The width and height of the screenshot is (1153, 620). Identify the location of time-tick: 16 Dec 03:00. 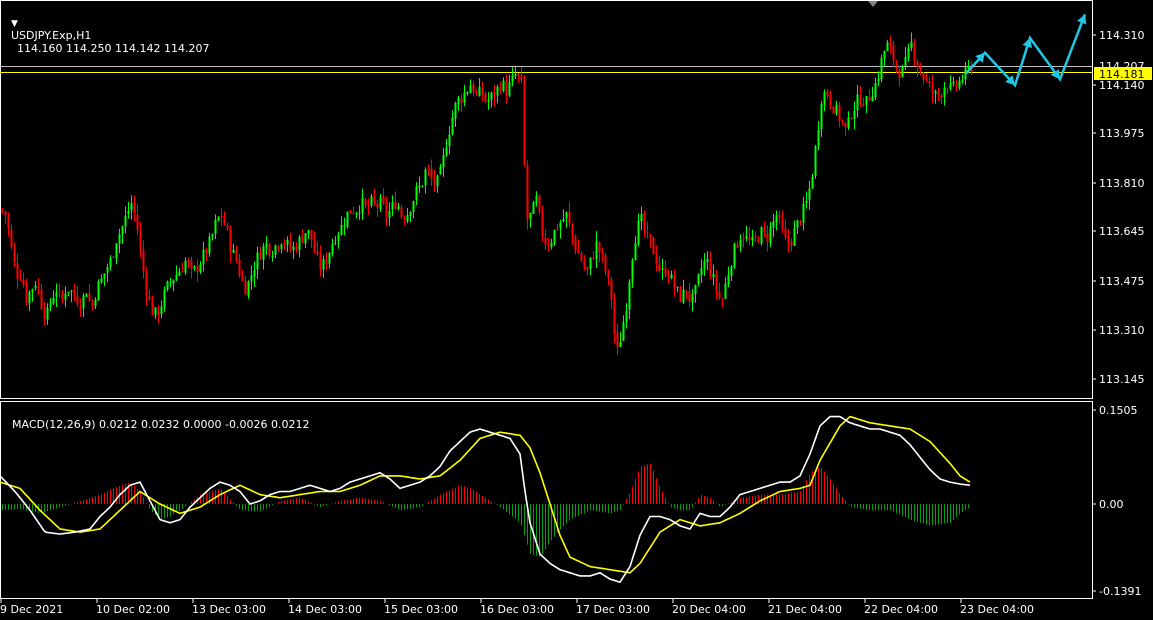
(517, 609).